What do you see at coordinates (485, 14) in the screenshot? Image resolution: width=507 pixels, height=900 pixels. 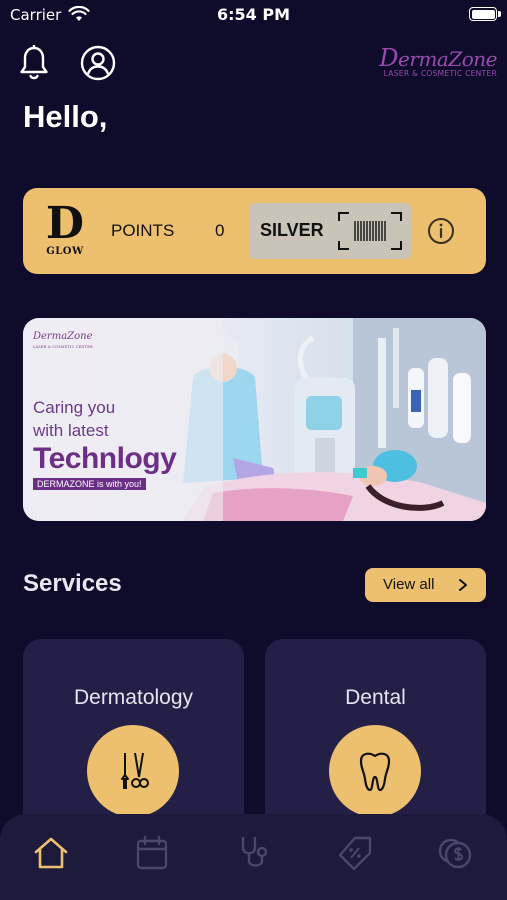 I see `battery-icon` at bounding box center [485, 14].